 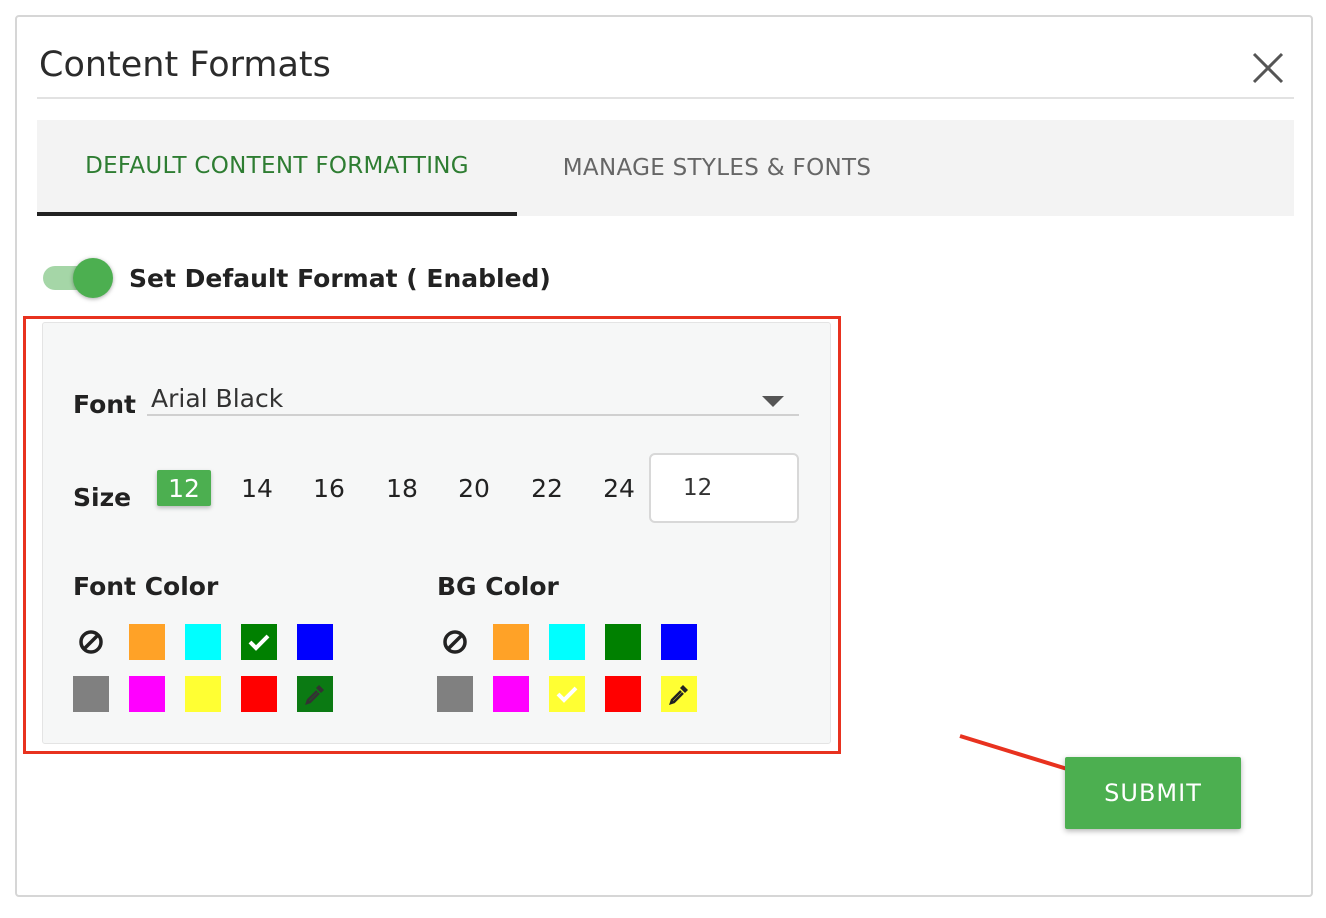 What do you see at coordinates (184, 488) in the screenshot?
I see `size-option-12: 12` at bounding box center [184, 488].